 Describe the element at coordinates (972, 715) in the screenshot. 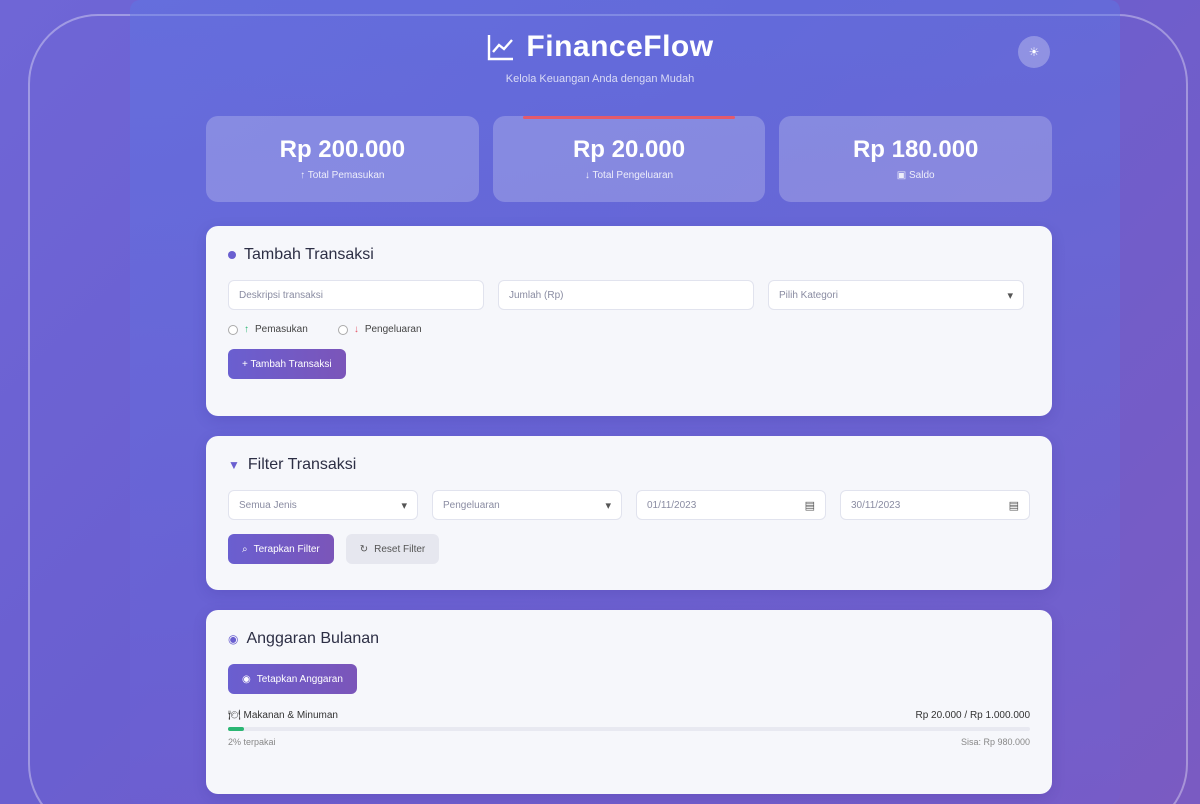

I see `budget-item-amount: Rp 20.000 / Rp 1.000.000` at that location.